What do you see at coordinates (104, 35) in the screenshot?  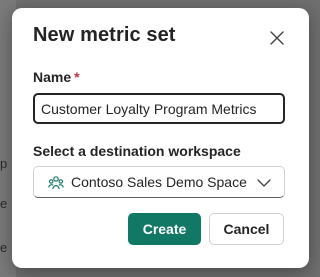 I see `dialog-title: New metric set` at bounding box center [104, 35].